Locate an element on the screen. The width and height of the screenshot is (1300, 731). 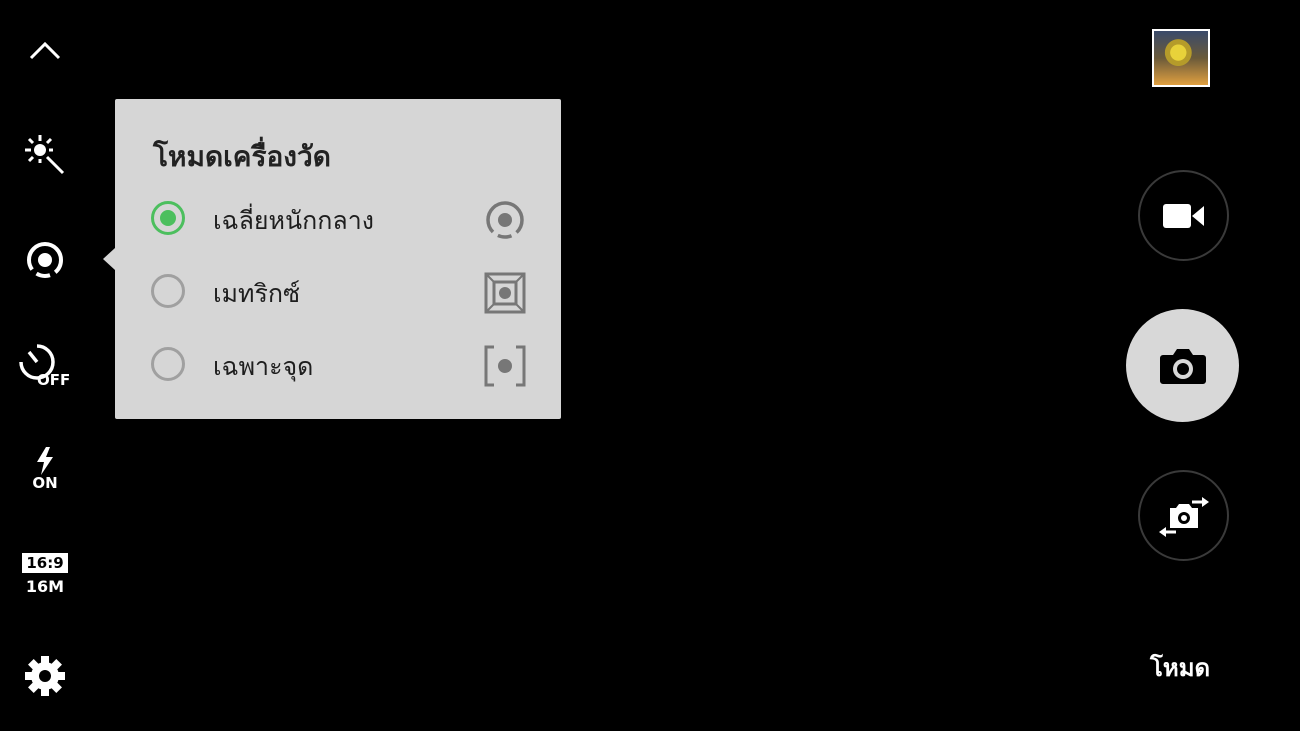
metering-option-center-weighted: เฉลี่ยหนักกลาง is located at coordinates (338, 219).